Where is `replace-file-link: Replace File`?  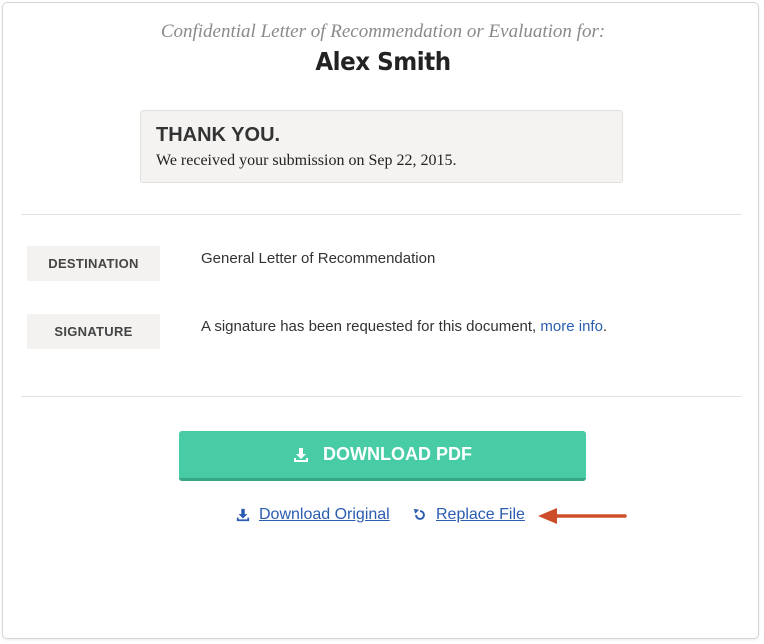
replace-file-link: Replace File is located at coordinates (469, 515).